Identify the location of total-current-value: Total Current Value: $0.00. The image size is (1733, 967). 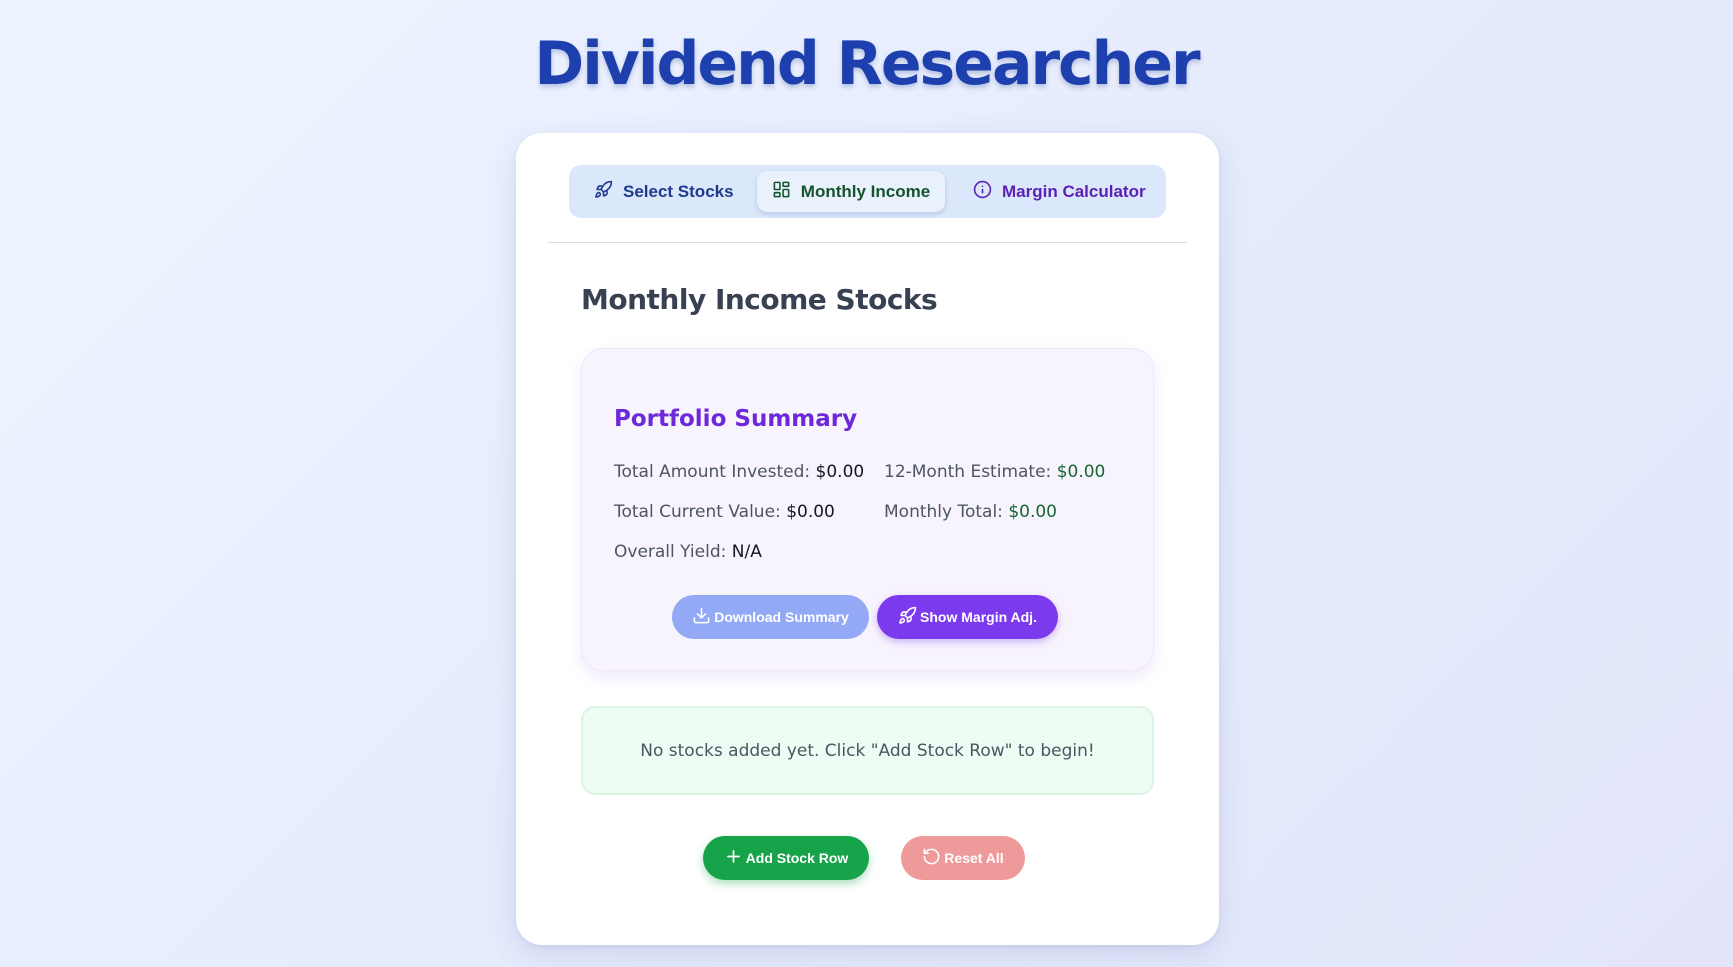
(724, 512).